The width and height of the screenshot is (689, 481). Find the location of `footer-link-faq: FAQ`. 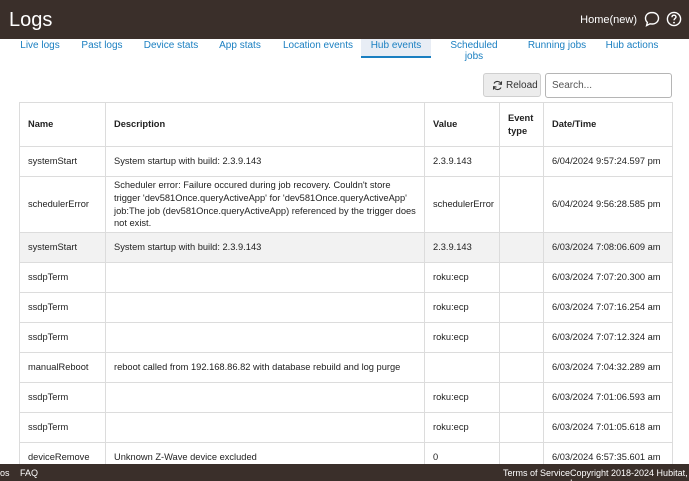

footer-link-faq: FAQ is located at coordinates (29, 473).